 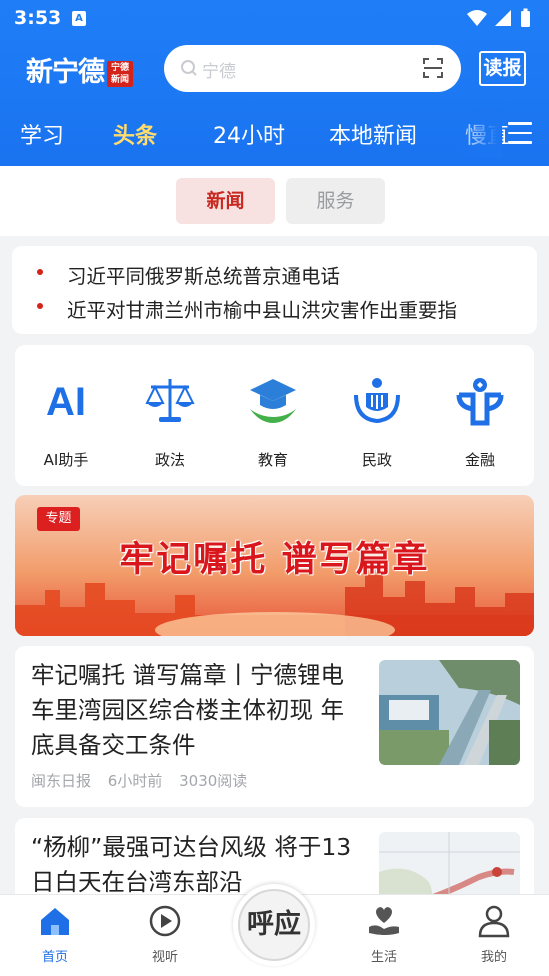 What do you see at coordinates (479, 460) in the screenshot?
I see `service-label: 金融` at bounding box center [479, 460].